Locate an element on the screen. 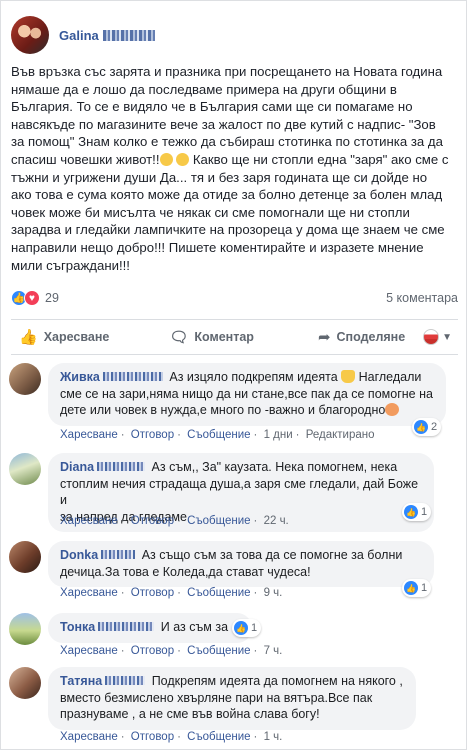 This screenshot has width=467, height=750. commenter-name: Diana is located at coordinates (77, 467).